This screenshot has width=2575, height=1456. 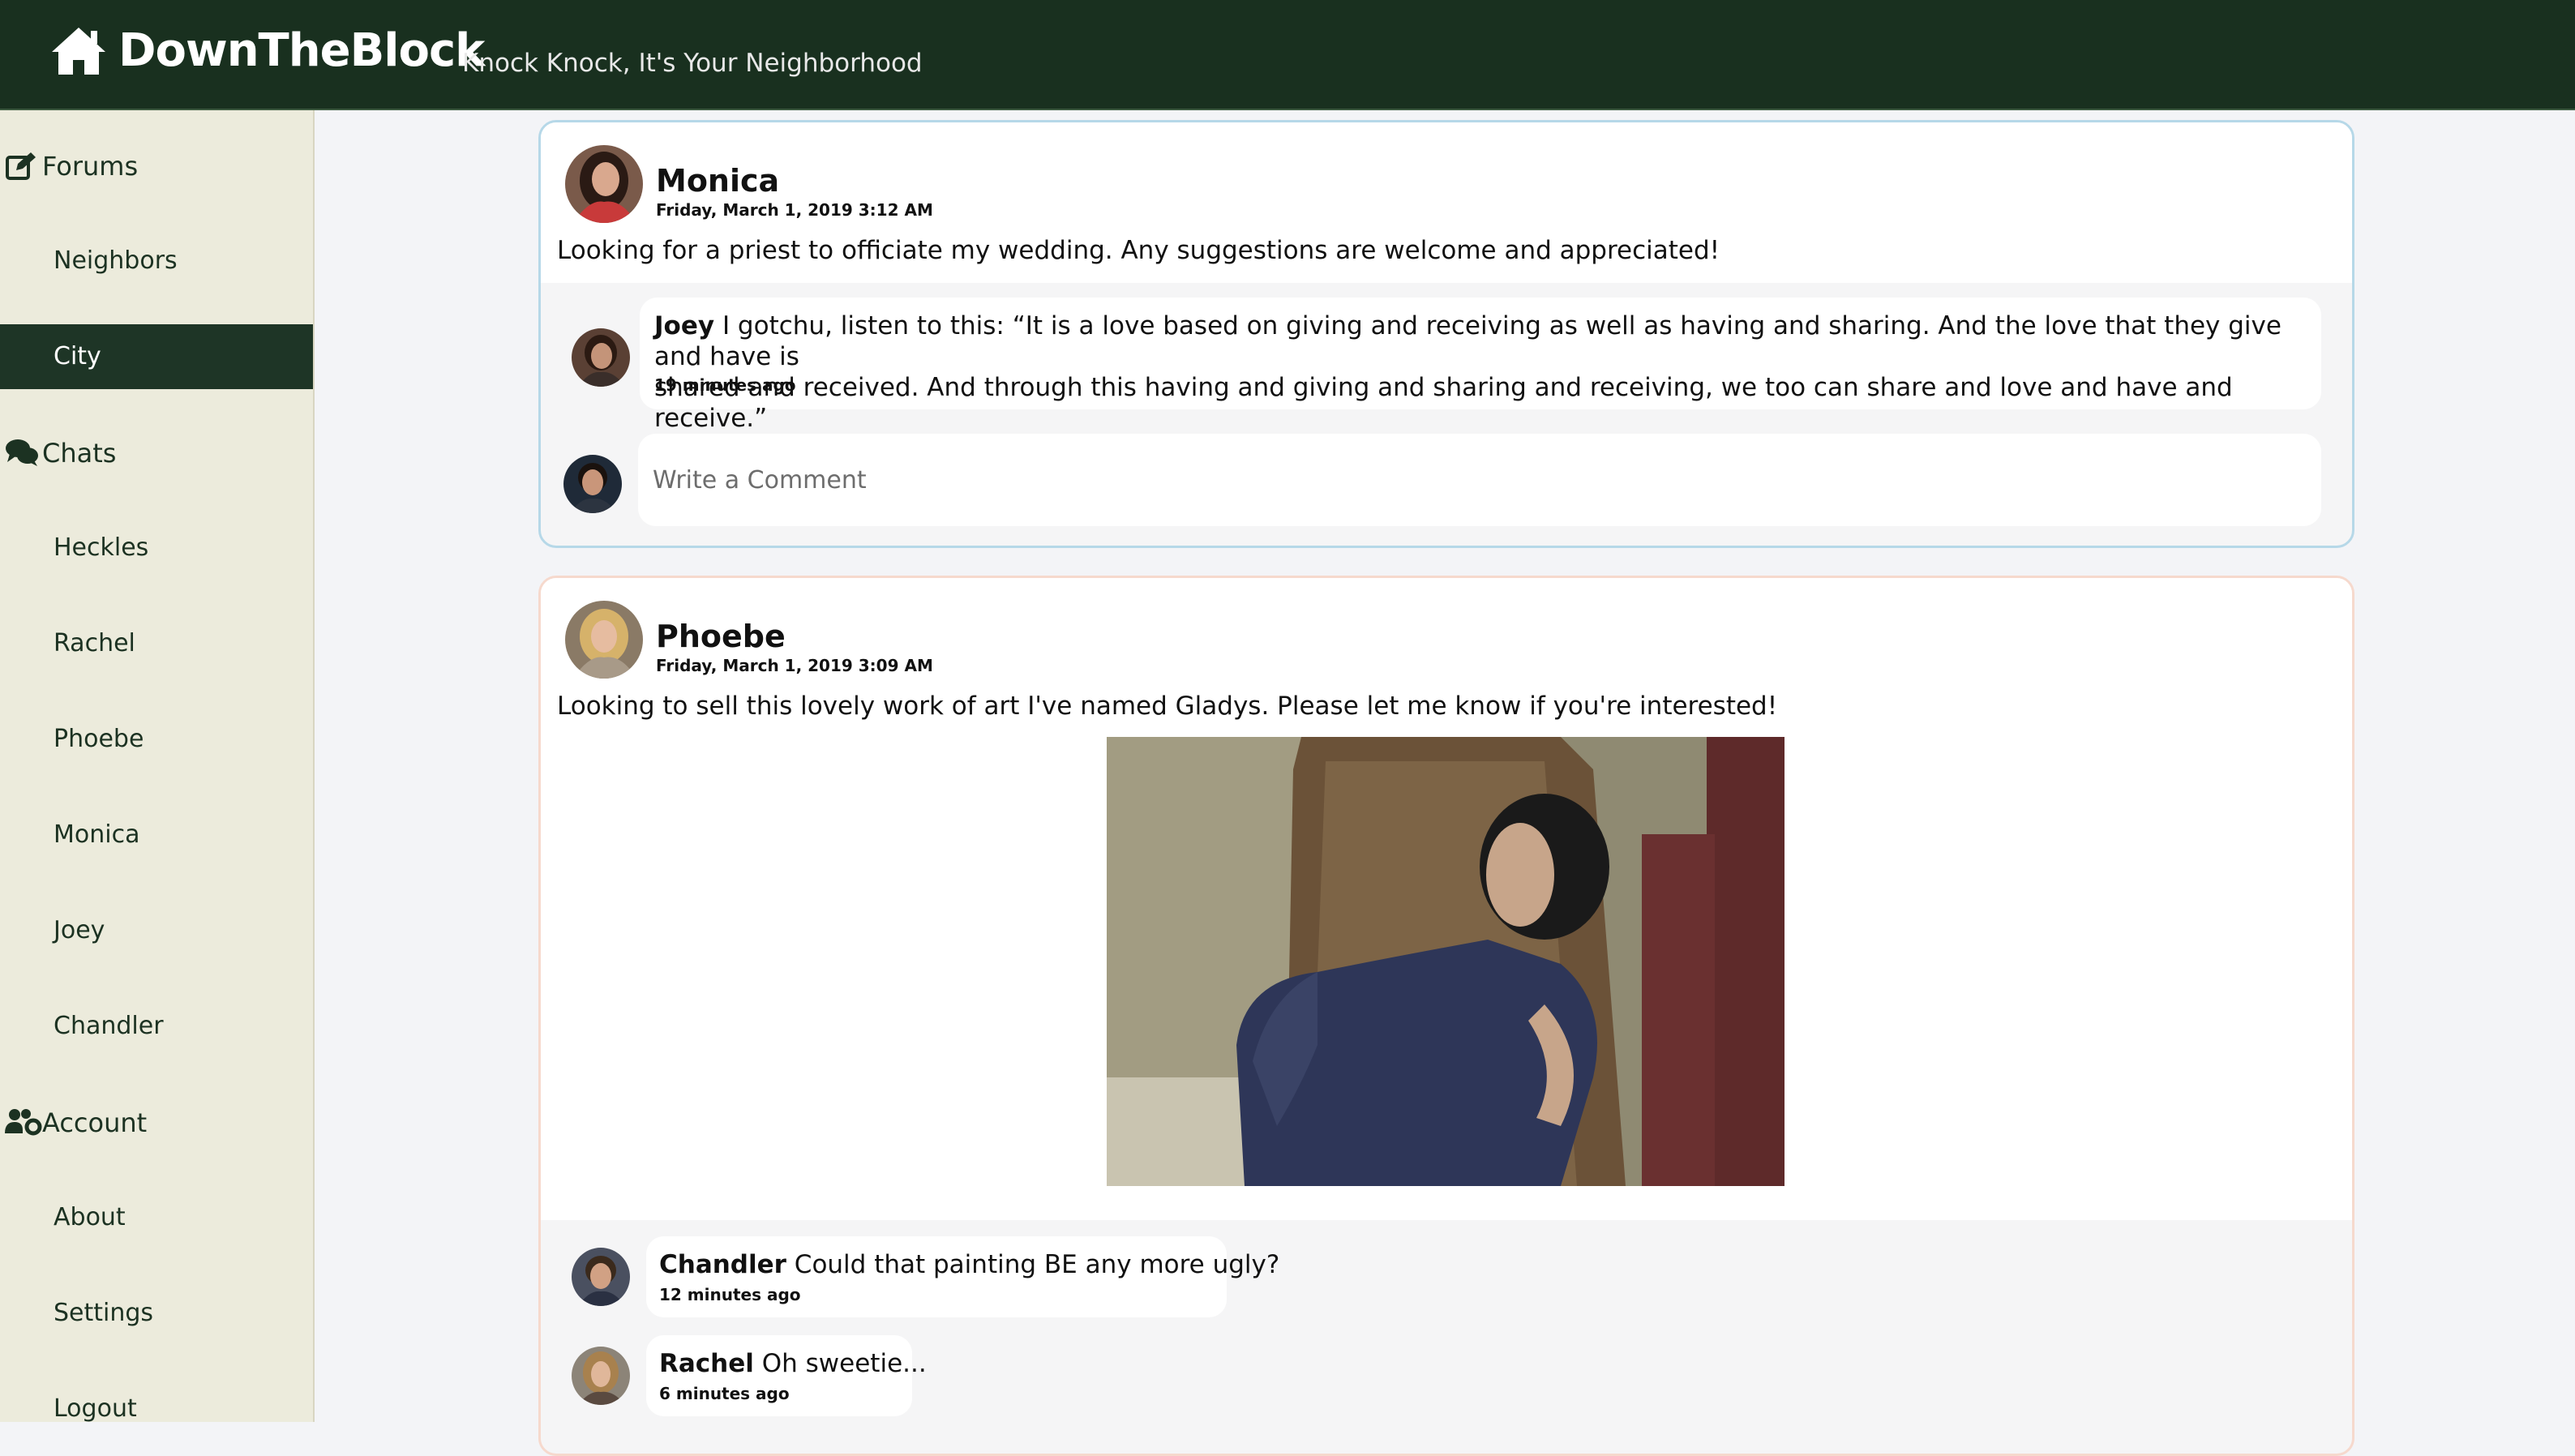 What do you see at coordinates (692, 63) in the screenshot?
I see `brand-tagline: Knock Knock, It's Your Neighborhood` at bounding box center [692, 63].